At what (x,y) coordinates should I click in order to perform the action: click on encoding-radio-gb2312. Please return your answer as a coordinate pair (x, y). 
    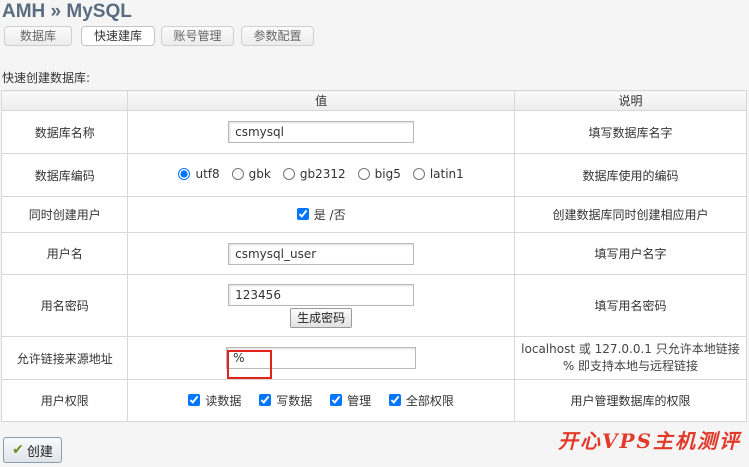
    Looking at the image, I should click on (288, 174).